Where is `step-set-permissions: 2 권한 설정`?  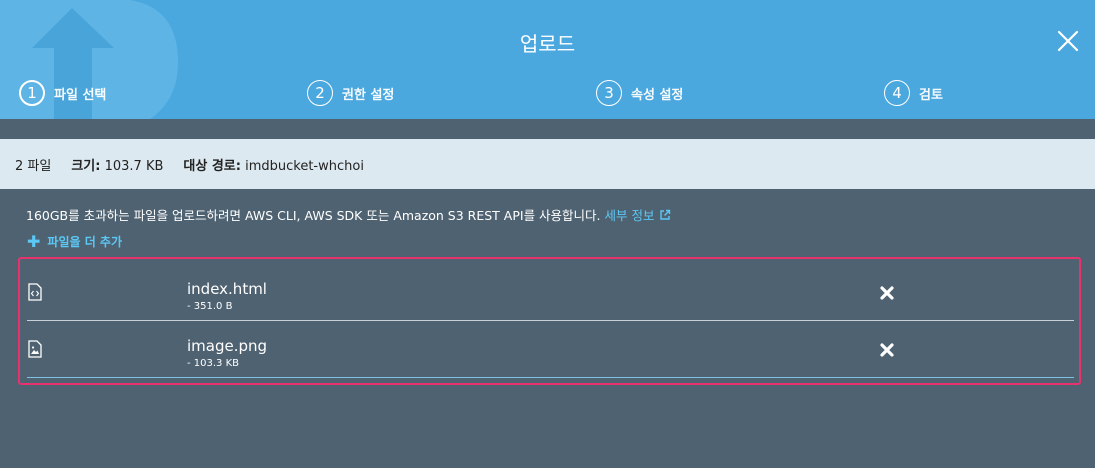
step-set-permissions: 2 권한 설정 is located at coordinates (350, 93).